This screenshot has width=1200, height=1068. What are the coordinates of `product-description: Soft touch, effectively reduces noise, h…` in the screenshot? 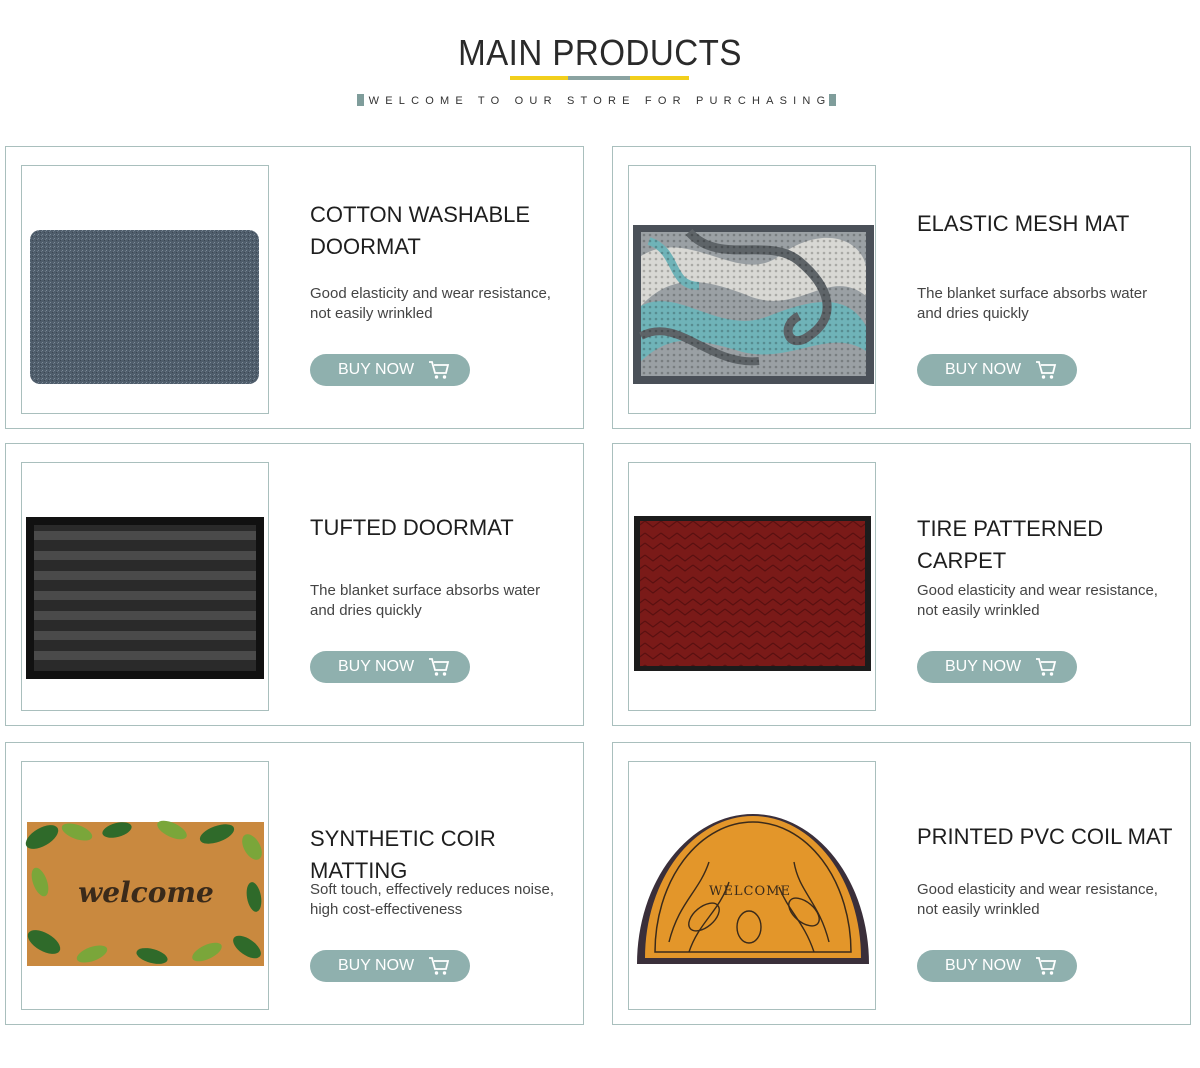 It's located at (432, 899).